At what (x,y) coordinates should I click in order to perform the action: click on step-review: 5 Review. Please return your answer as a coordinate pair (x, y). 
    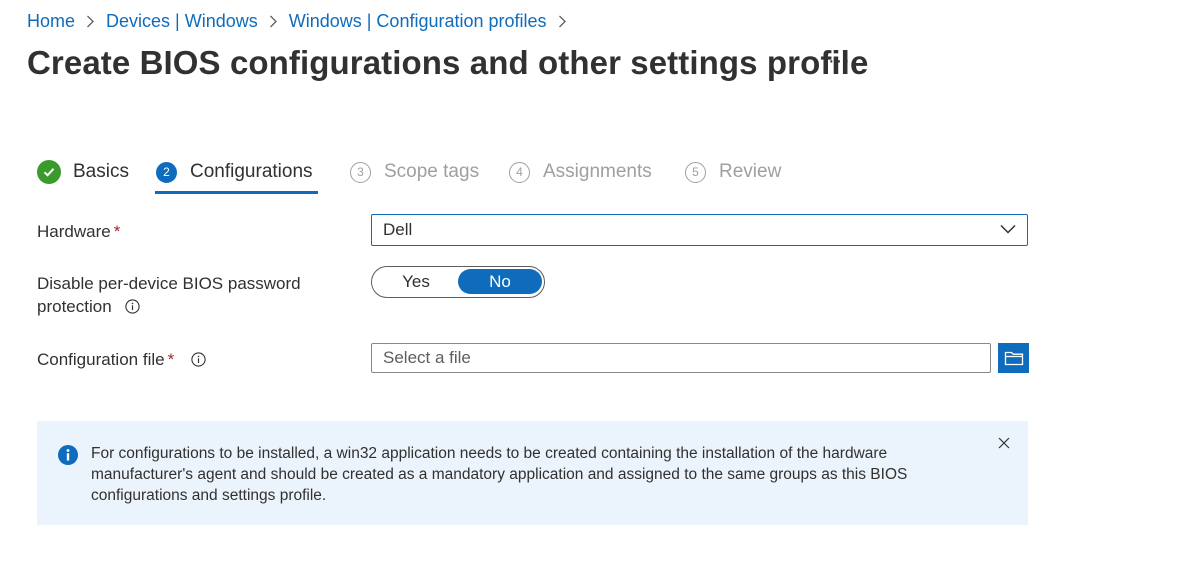
    Looking at the image, I should click on (733, 172).